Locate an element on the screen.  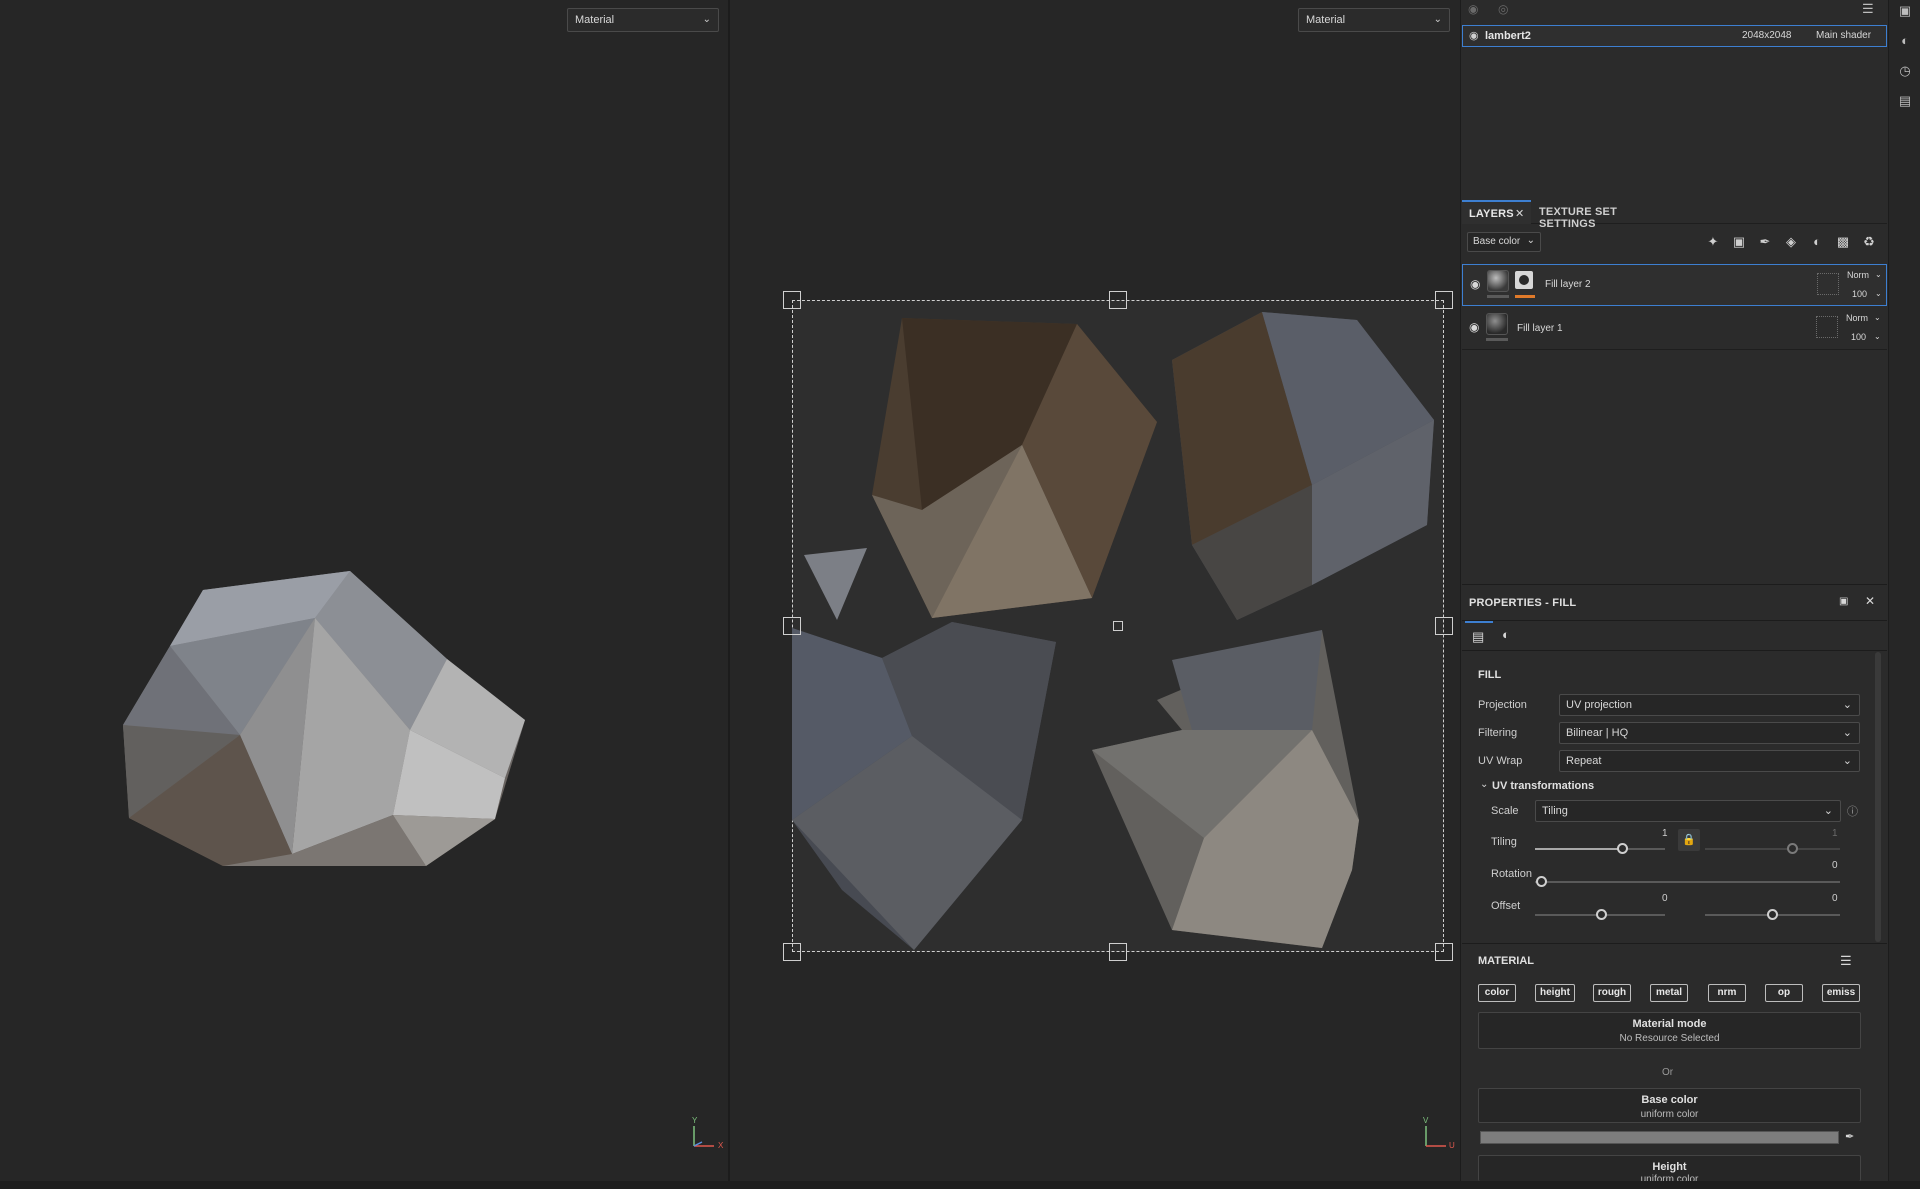
uv-wrap-label: UV Wrap is located at coordinates (1500, 761).